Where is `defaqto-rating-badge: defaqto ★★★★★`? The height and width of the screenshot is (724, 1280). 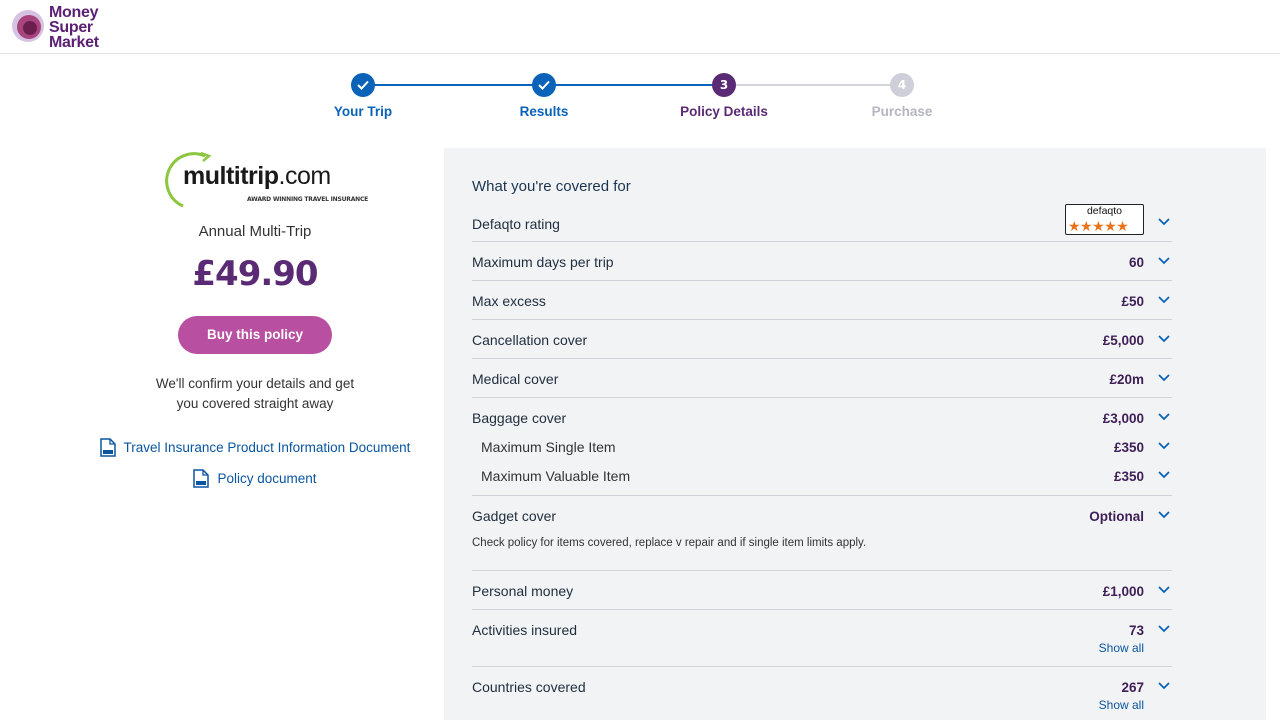
defaqto-rating-badge: defaqto ★★★★★ is located at coordinates (1104, 219).